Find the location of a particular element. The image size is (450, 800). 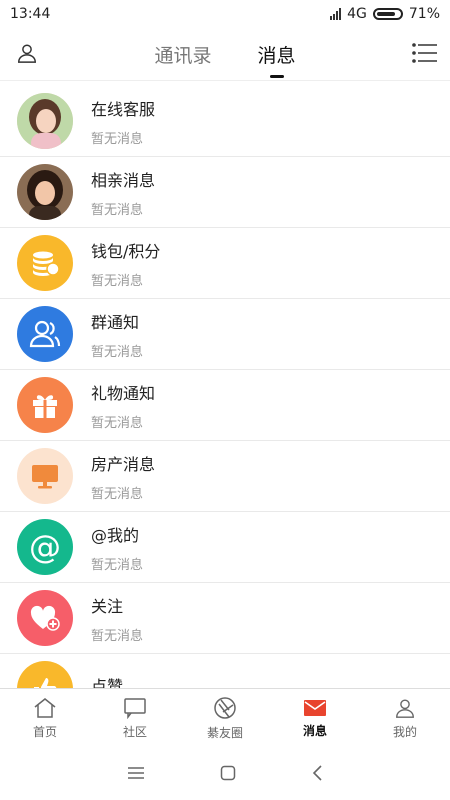

gift-icon is located at coordinates (45, 405).